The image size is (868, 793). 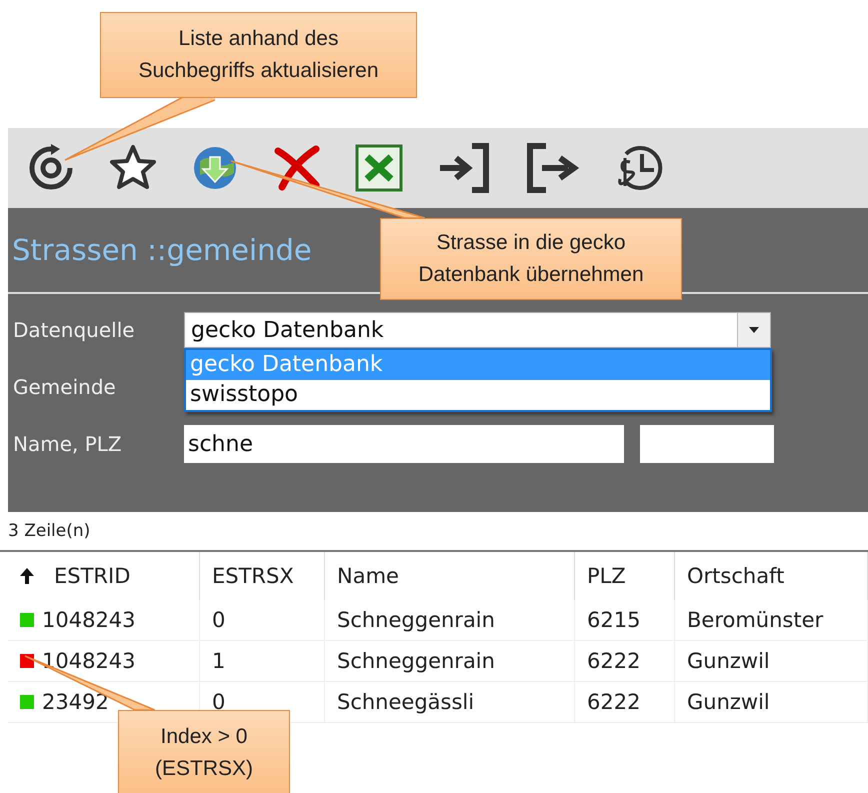 I want to click on export-icon, so click(x=552, y=168).